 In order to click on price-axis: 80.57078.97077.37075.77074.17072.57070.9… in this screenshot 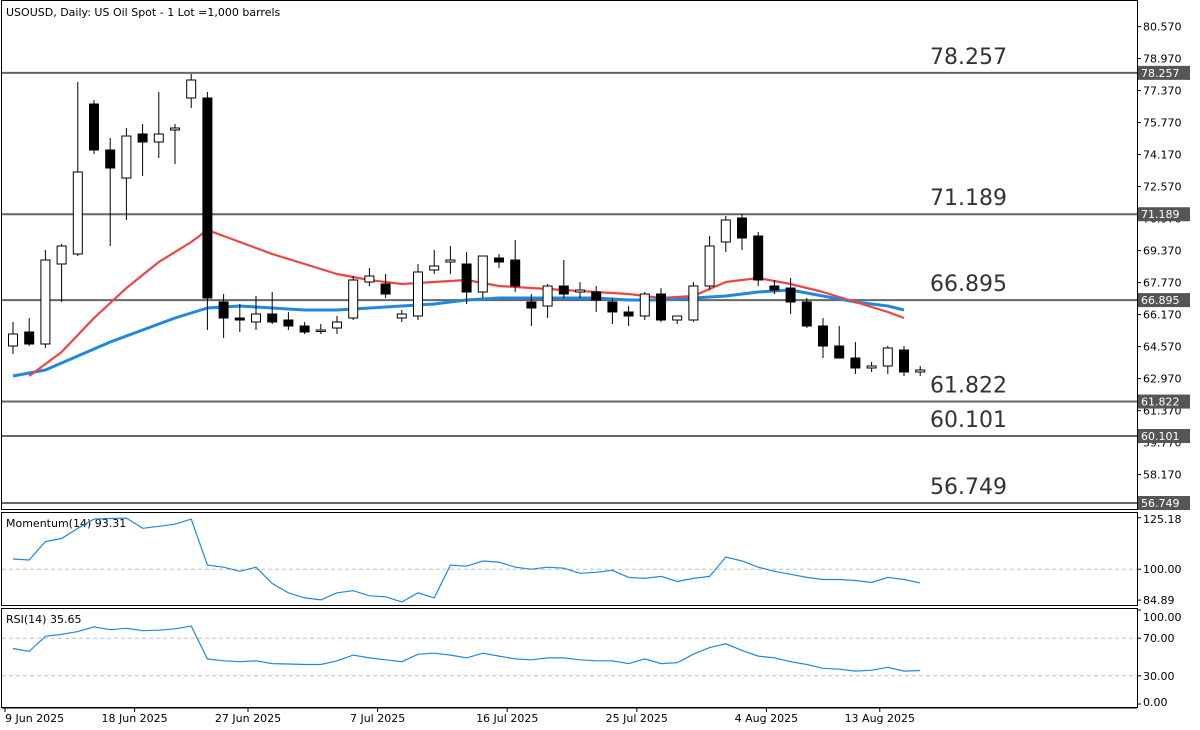, I will do `click(1159, 251)`.